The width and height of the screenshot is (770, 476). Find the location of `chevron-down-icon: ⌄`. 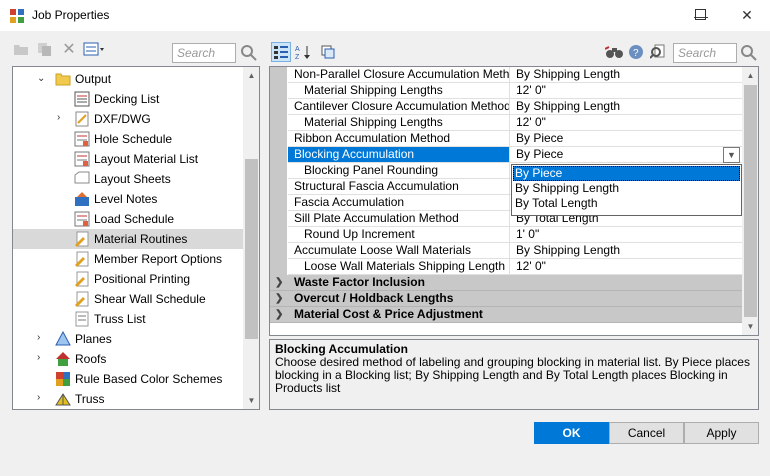

chevron-down-icon: ⌄ is located at coordinates (42, 79).